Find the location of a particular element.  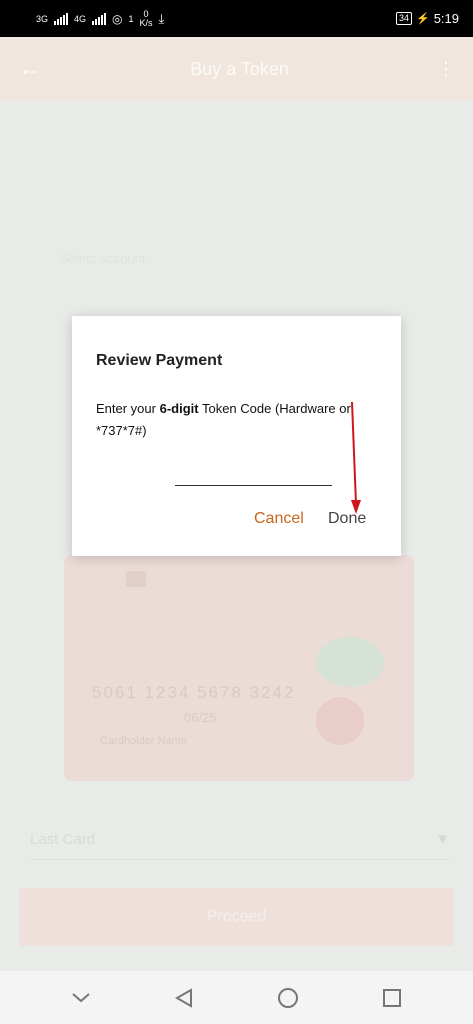

card-brand-logo is located at coordinates (340, 721).